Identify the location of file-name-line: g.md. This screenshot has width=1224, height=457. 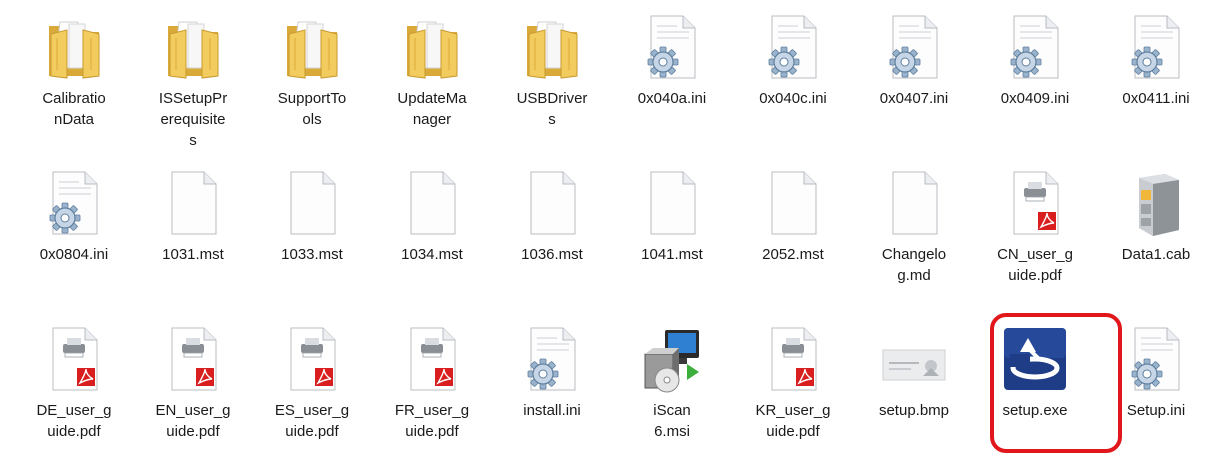
(914, 275).